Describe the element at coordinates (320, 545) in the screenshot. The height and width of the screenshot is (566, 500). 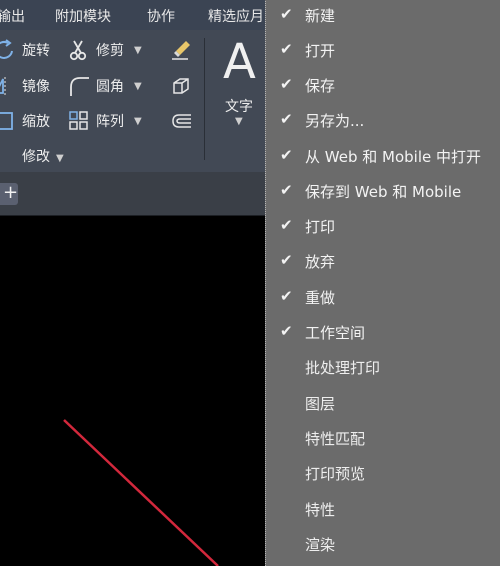
I see `menu-item-label: 渲染` at that location.